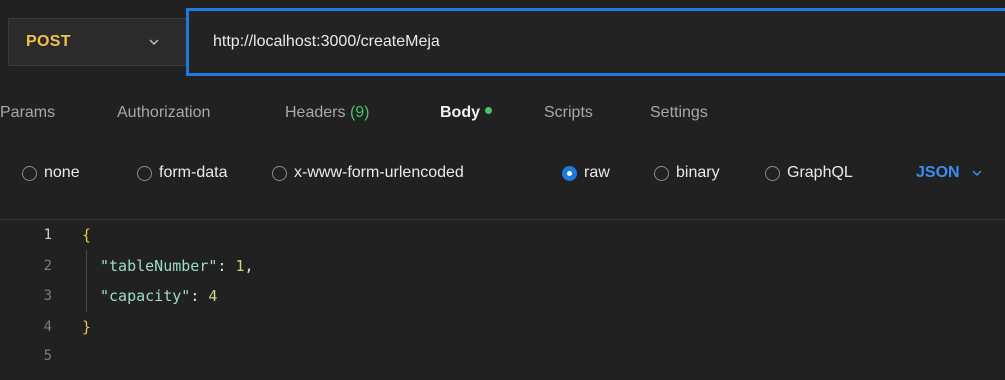  What do you see at coordinates (159, 266) in the screenshot?
I see `json-key: "tableNumber"` at bounding box center [159, 266].